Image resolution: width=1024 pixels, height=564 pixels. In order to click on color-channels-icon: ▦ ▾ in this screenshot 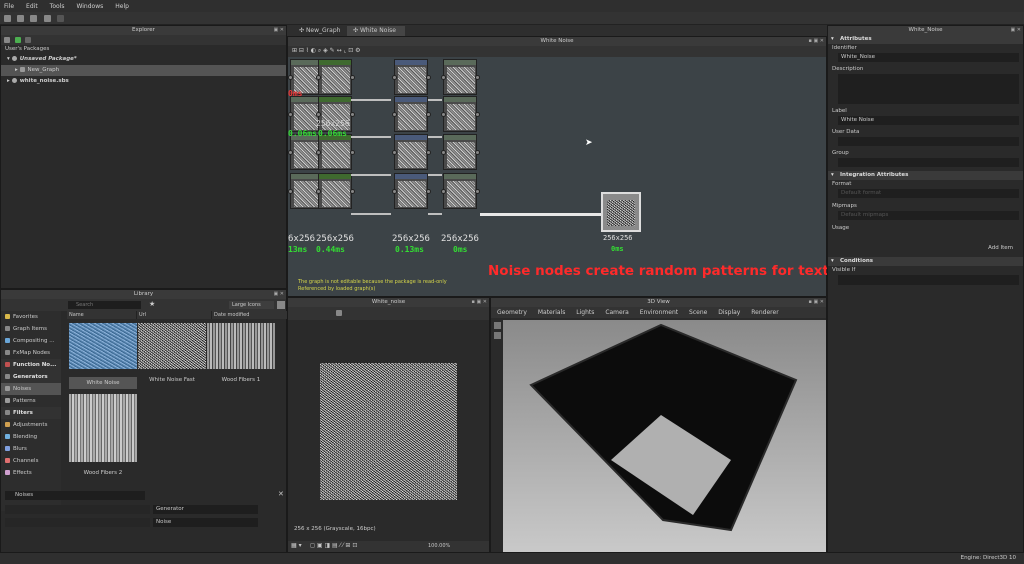, I will do `click(296, 545)`.